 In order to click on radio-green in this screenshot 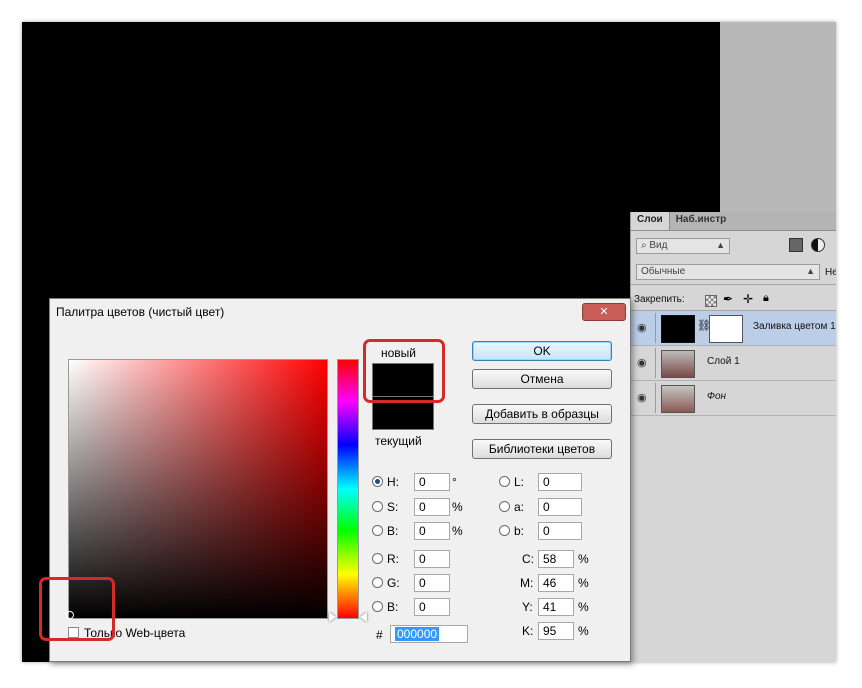, I will do `click(377, 582)`.